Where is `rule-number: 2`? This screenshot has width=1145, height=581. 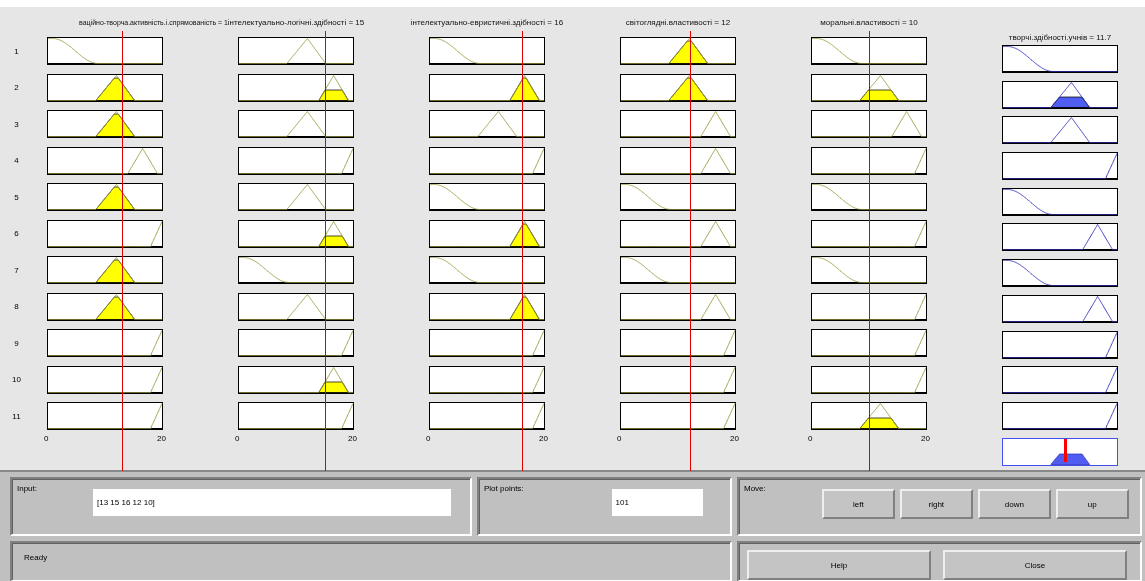
rule-number: 2 is located at coordinates (16, 87).